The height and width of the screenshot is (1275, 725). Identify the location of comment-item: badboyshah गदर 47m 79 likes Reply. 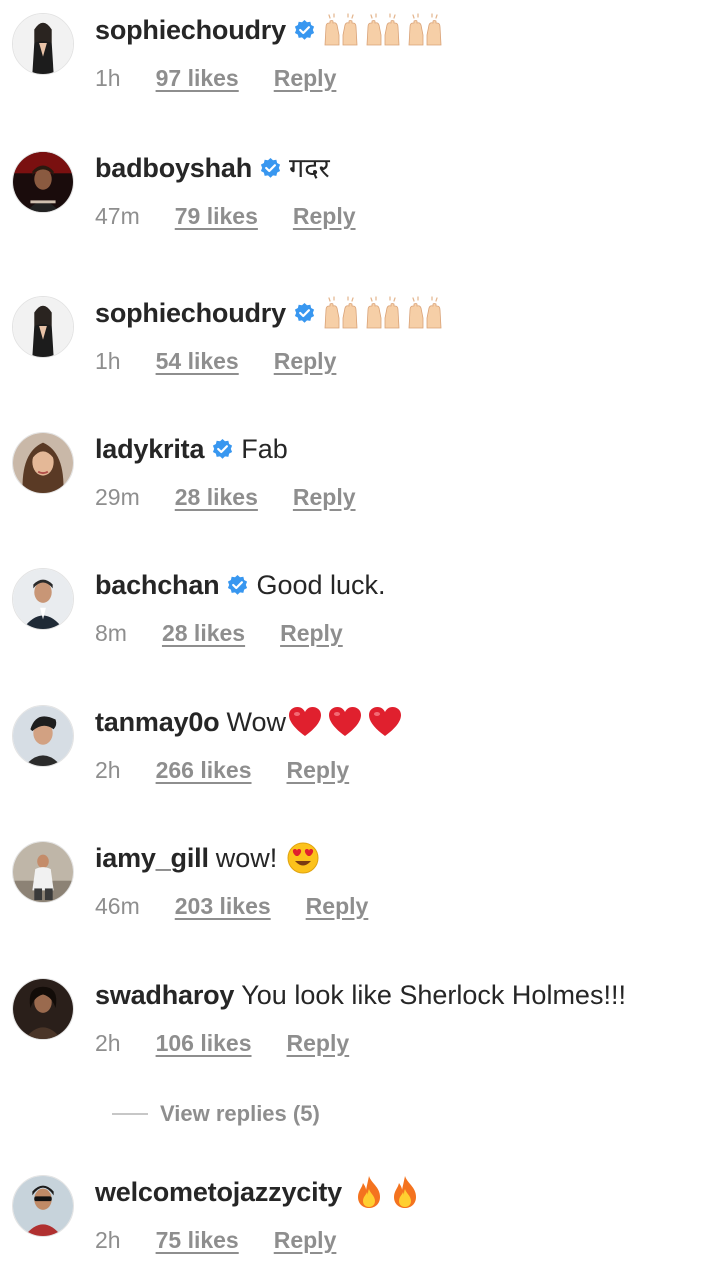
(362, 201).